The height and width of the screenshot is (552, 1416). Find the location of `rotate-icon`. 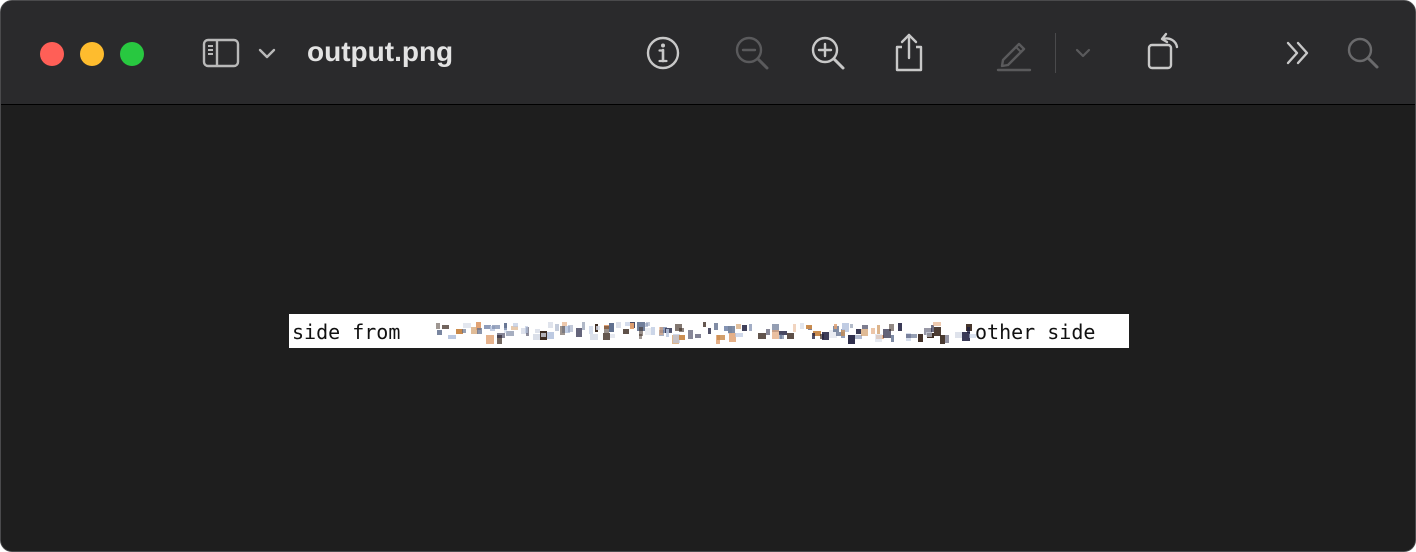

rotate-icon is located at coordinates (1163, 51).